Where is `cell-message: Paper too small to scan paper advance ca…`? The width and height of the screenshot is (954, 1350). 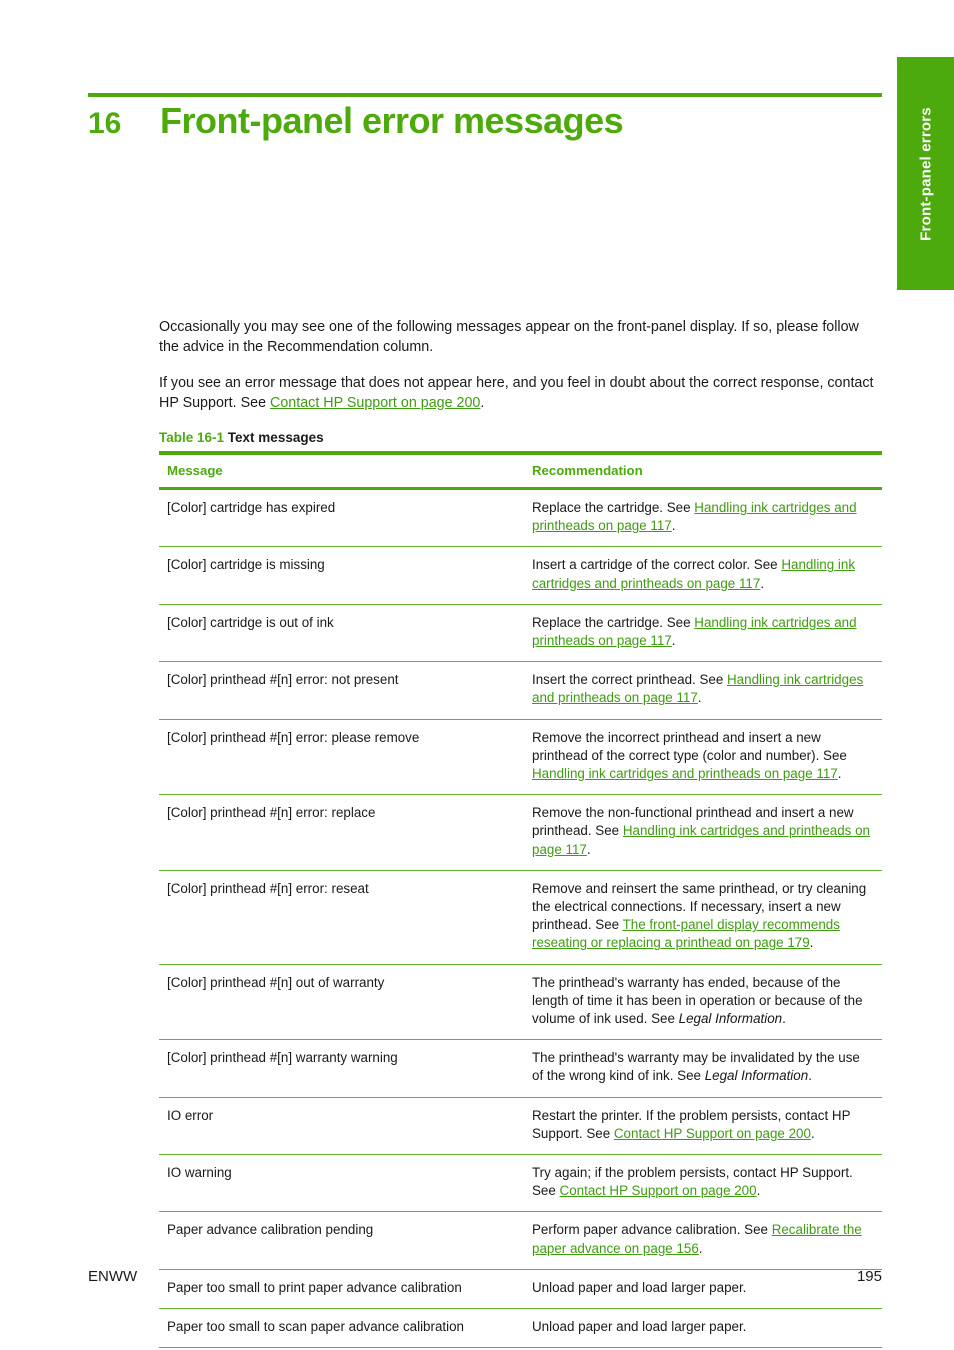 cell-message: Paper too small to scan paper advance ca… is located at coordinates (341, 1328).